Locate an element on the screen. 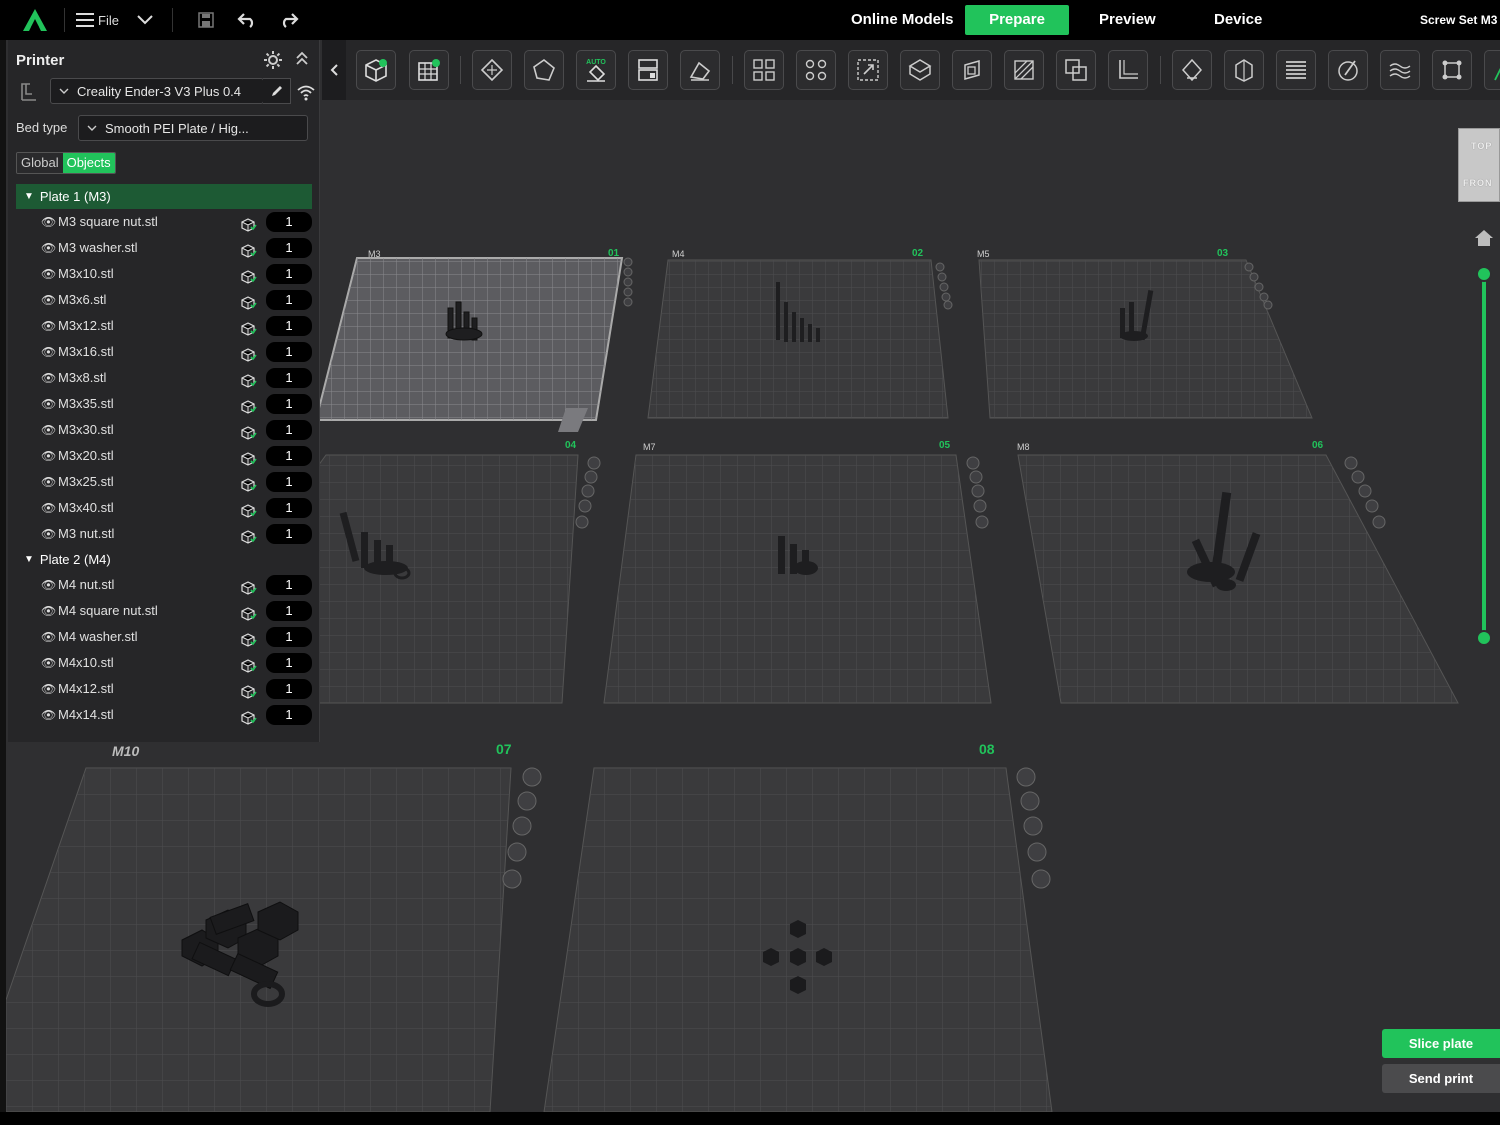 The height and width of the screenshot is (1125, 1500). plate-01-name: M3 is located at coordinates (374, 254).